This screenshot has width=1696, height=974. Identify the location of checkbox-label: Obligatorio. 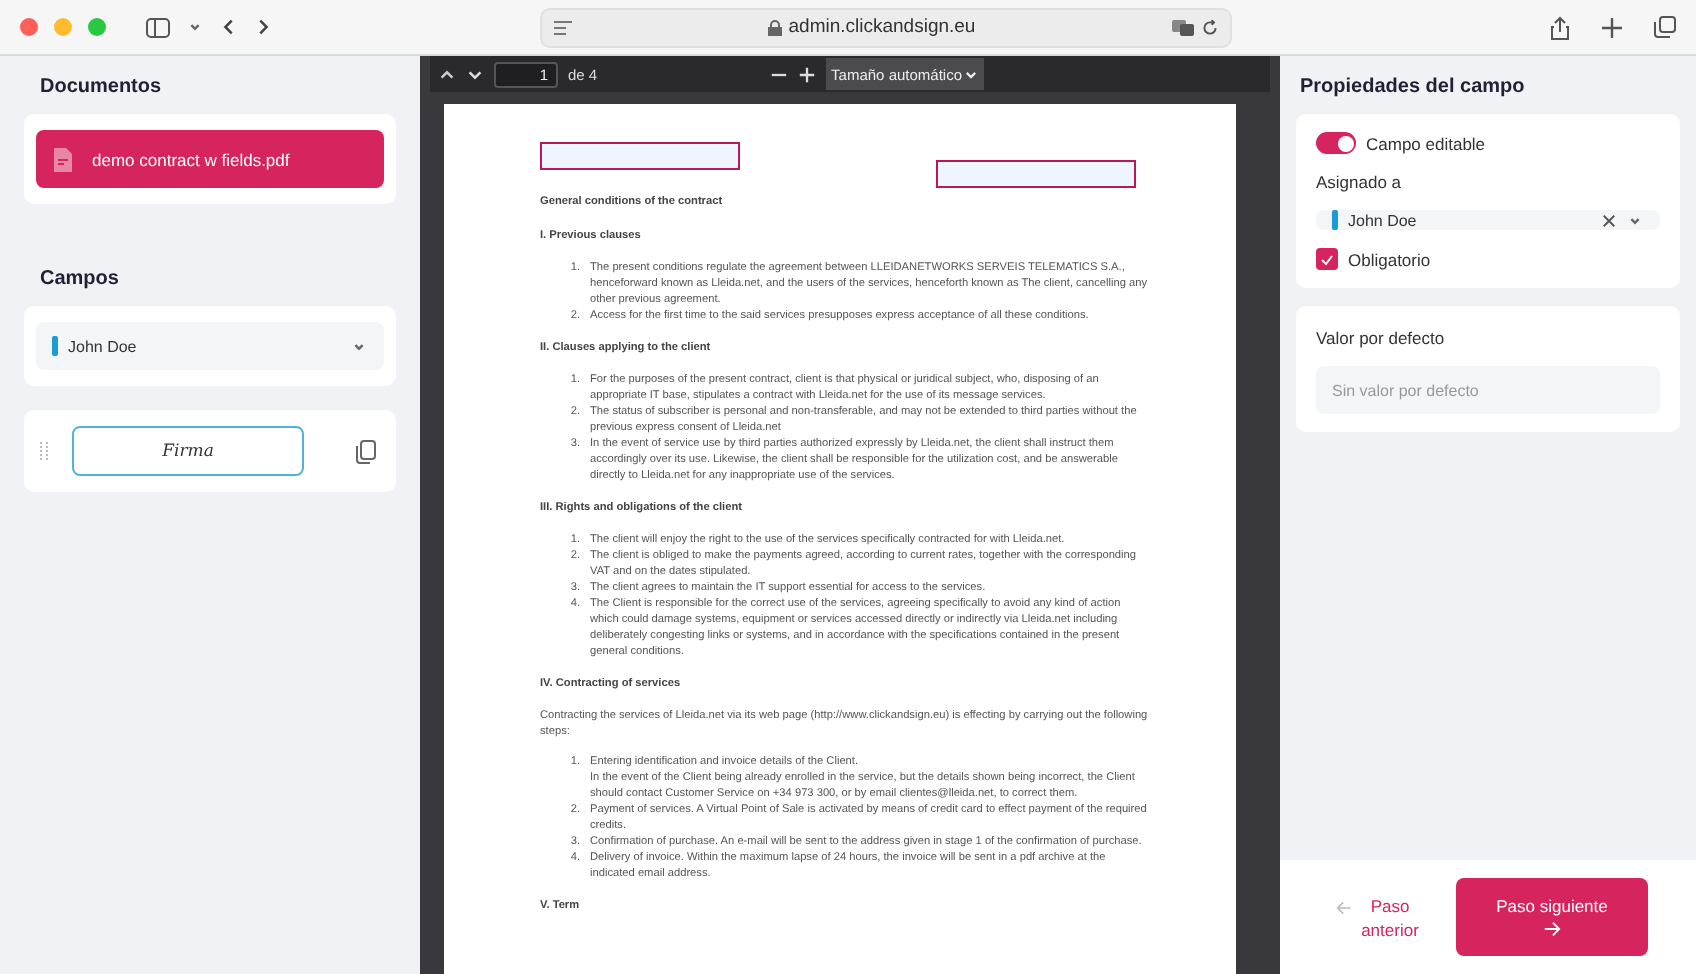
(1389, 259).